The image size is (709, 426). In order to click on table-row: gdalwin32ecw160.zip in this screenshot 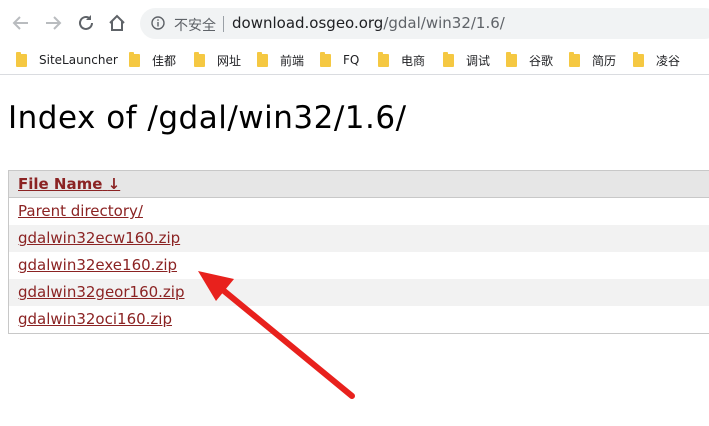, I will do `click(359, 238)`.